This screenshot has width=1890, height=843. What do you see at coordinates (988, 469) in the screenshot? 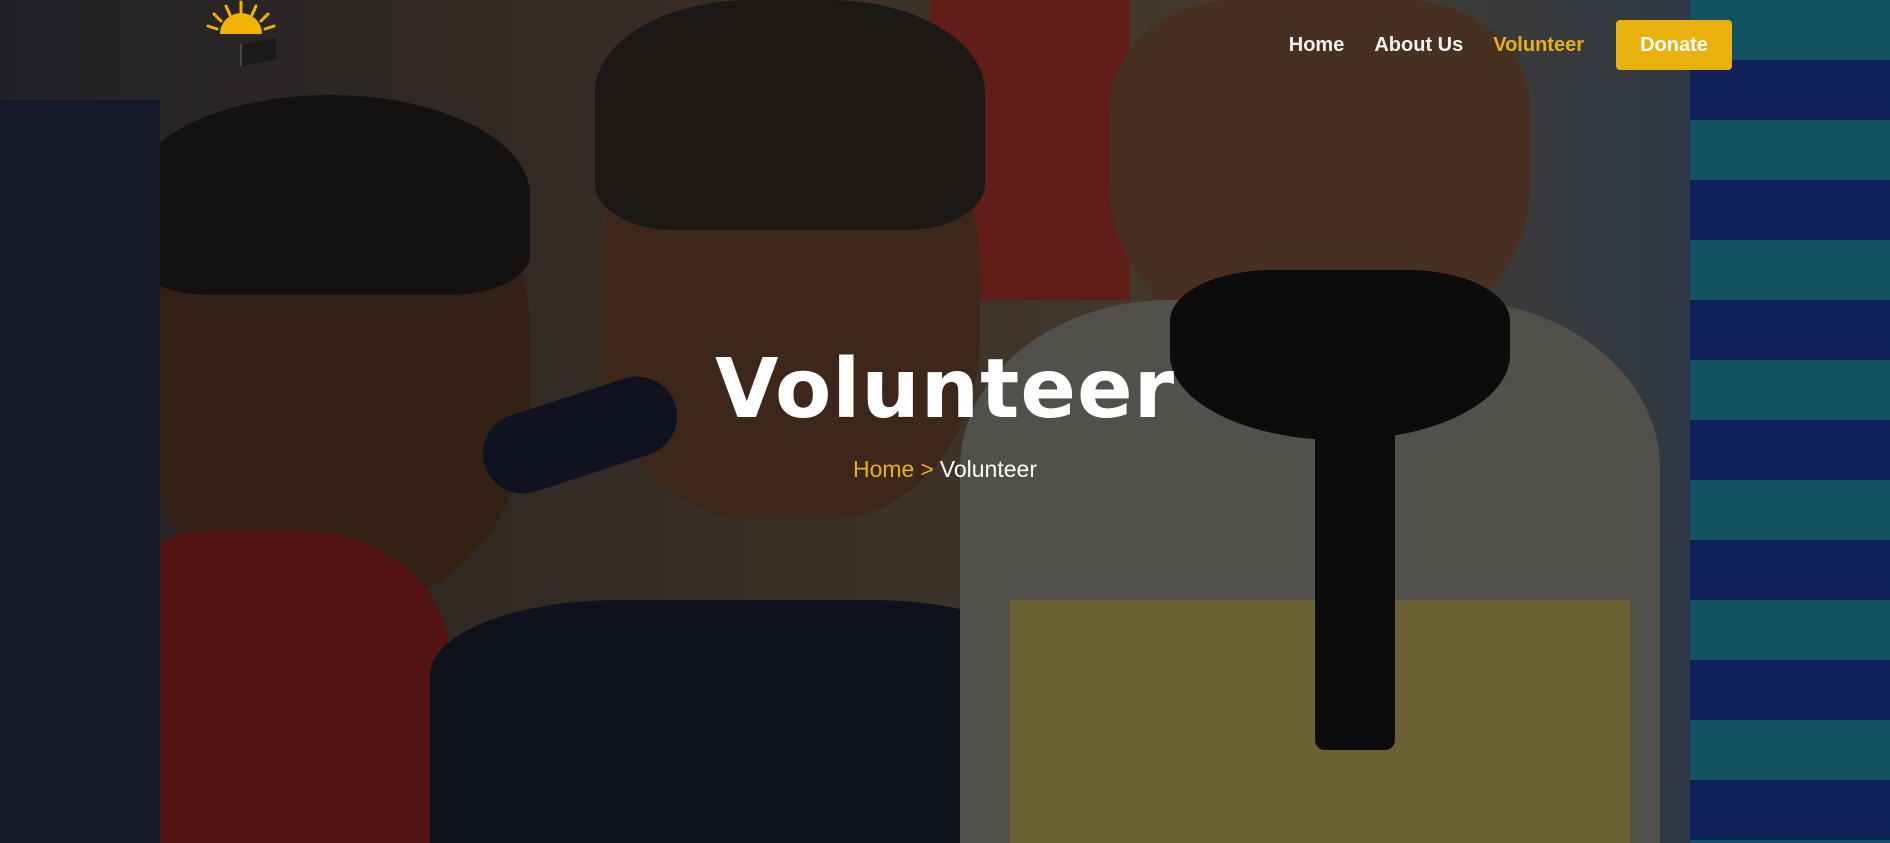
I see `breadcrumb-current: Volunteer` at bounding box center [988, 469].